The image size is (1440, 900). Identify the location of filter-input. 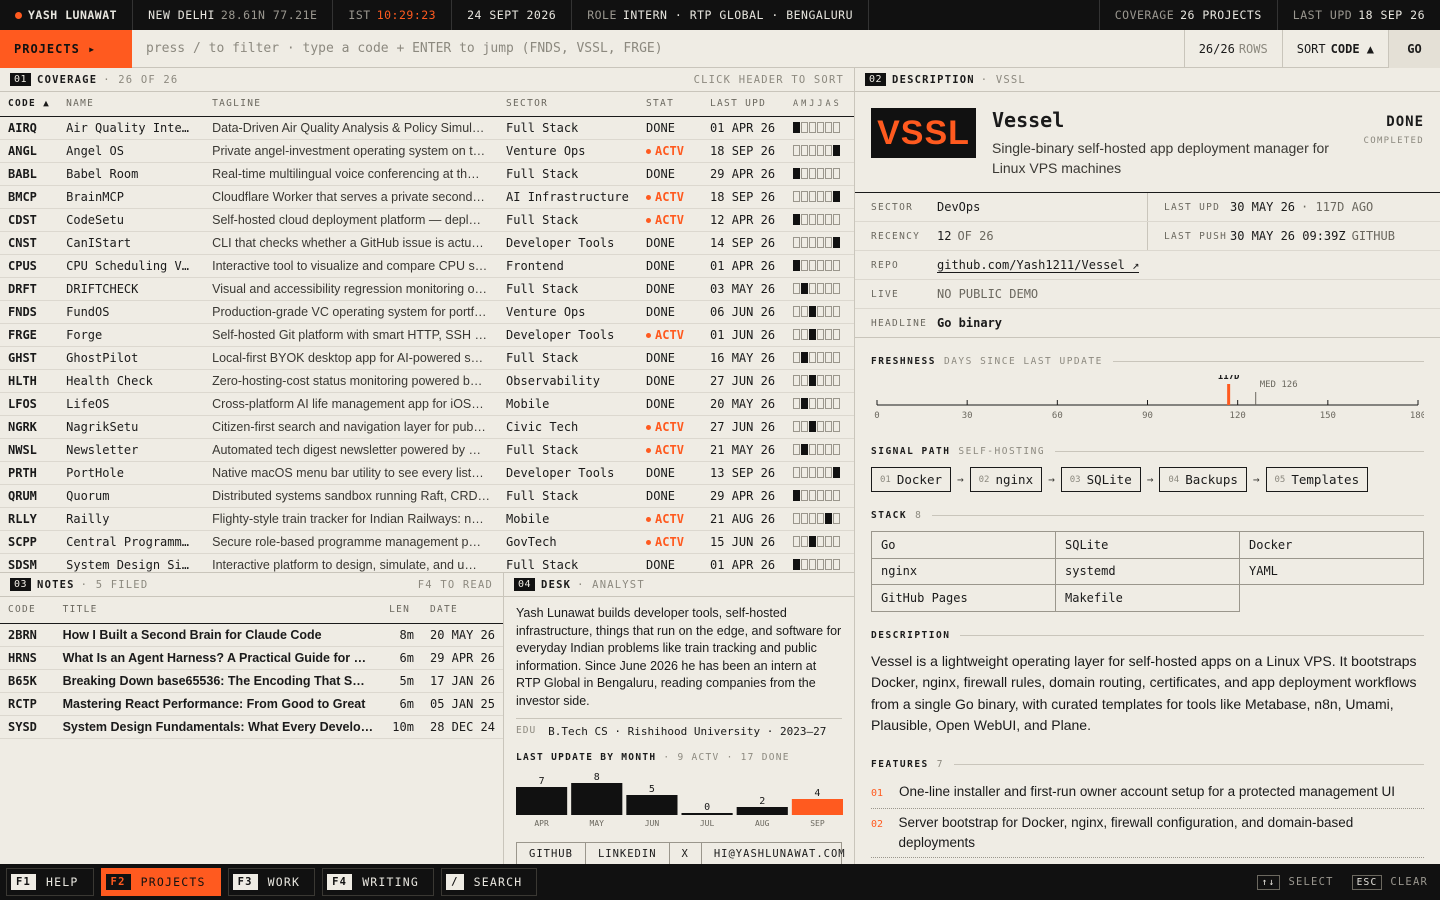
(658, 48).